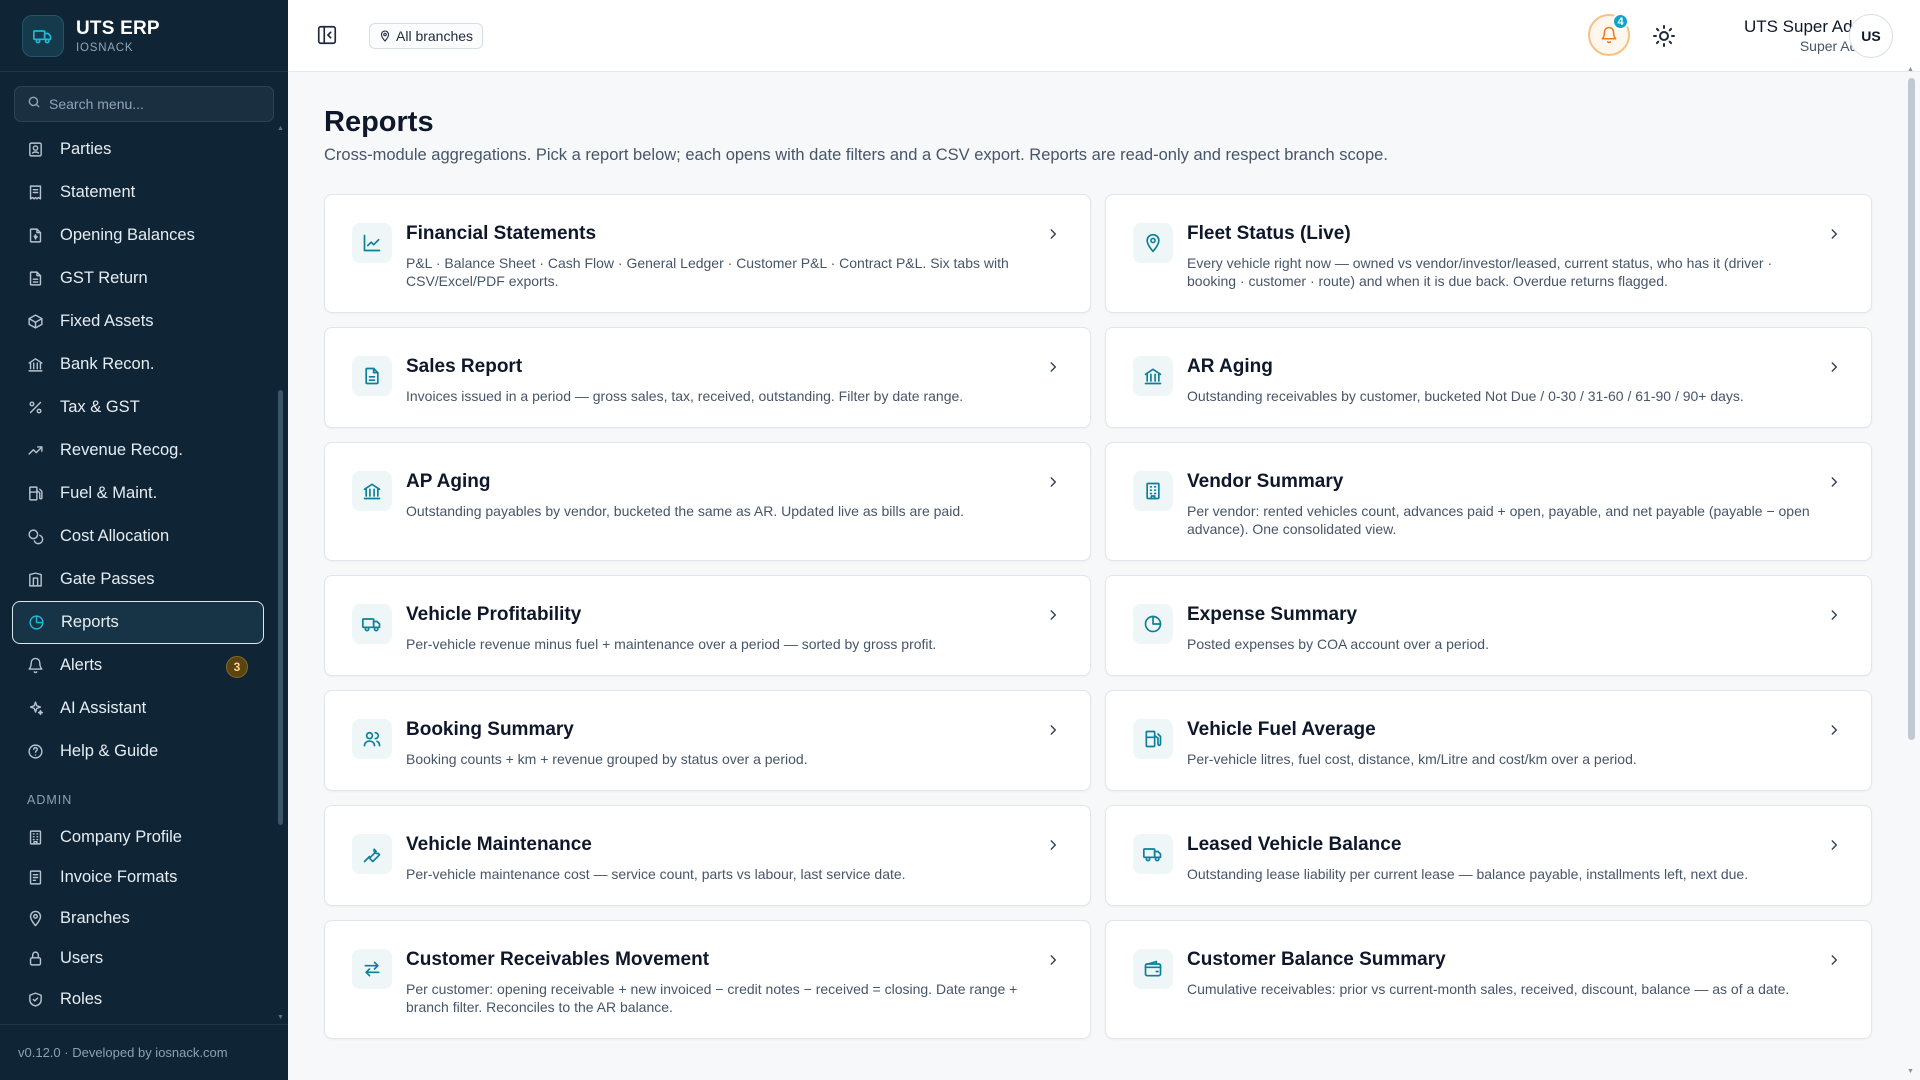  I want to click on notification-count-badge: 4, so click(1620, 21).